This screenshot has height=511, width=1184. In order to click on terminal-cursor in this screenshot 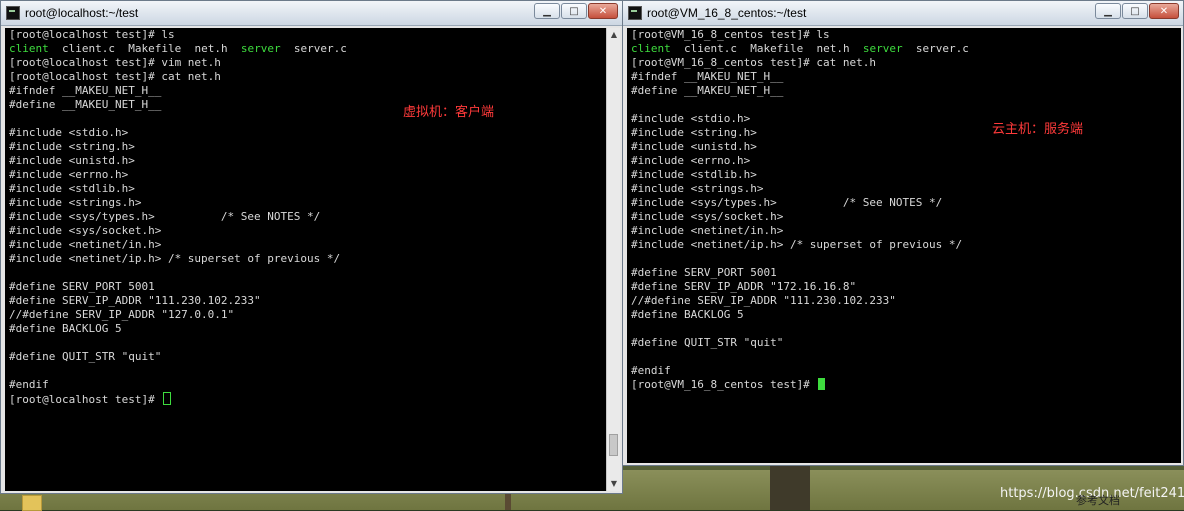, I will do `click(822, 384)`.